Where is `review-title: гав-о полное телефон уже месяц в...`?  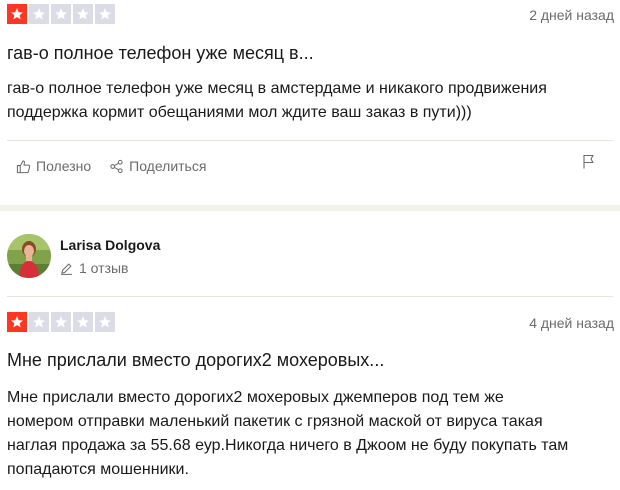 review-title: гав-о полное телефон уже месяц в... is located at coordinates (160, 53).